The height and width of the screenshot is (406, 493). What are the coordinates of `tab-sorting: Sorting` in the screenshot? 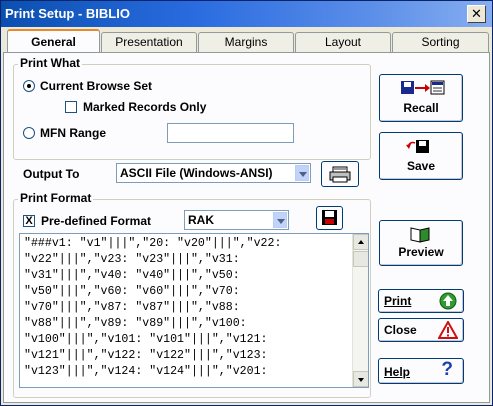 It's located at (440, 42).